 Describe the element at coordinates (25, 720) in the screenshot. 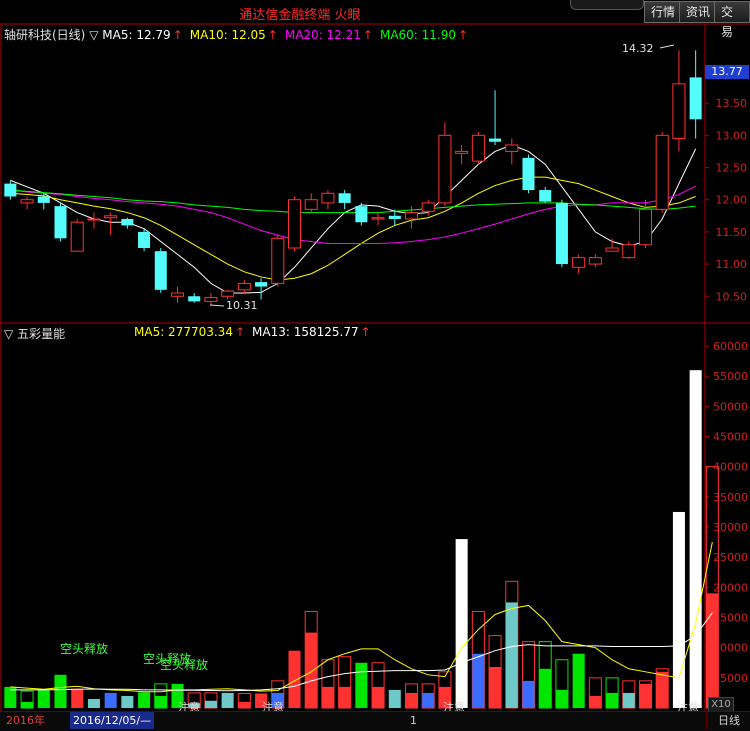

I see `year-label: 2016年` at that location.